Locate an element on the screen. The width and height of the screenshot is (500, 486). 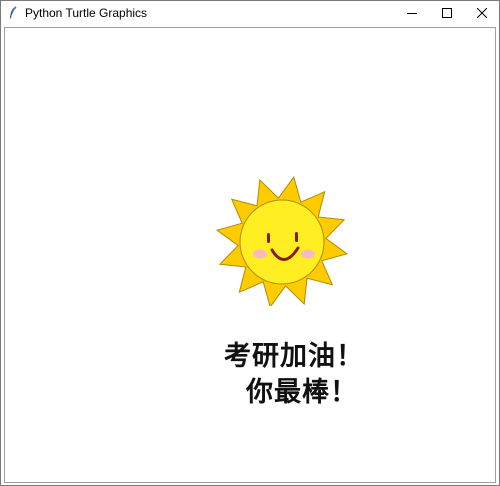
sun-left-cheek is located at coordinates (260, 254).